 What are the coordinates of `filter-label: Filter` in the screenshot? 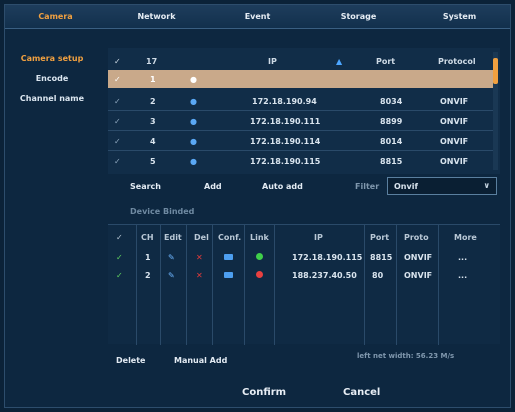 It's located at (367, 186).